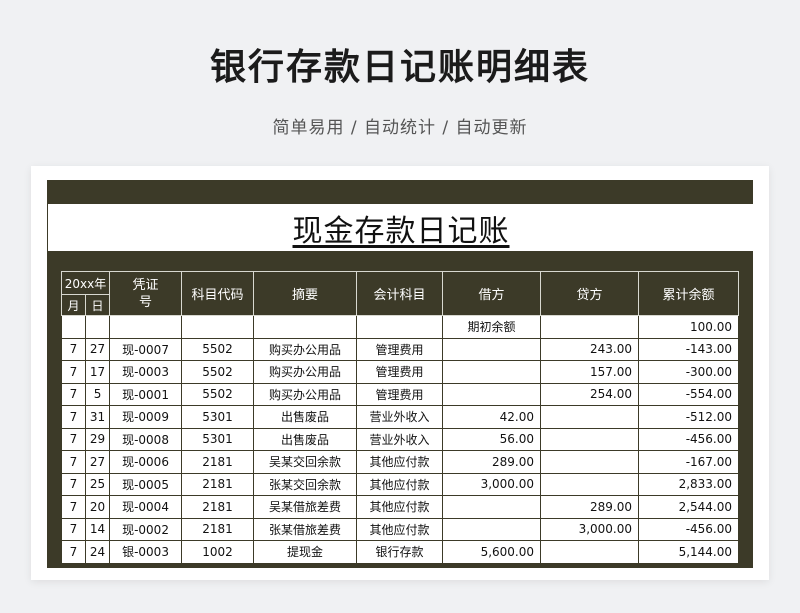 The width and height of the screenshot is (800, 613). What do you see at coordinates (97, 372) in the screenshot?
I see `cell-day: 17` at bounding box center [97, 372].